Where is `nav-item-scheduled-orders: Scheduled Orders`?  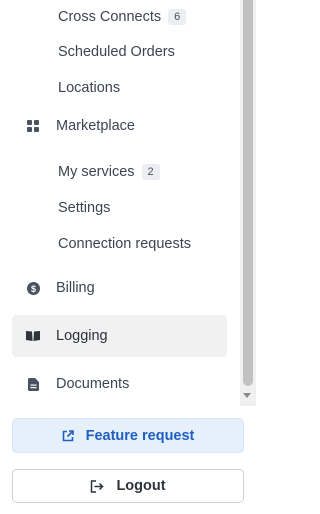 nav-item-scheduled-orders: Scheduled Orders is located at coordinates (119, 52).